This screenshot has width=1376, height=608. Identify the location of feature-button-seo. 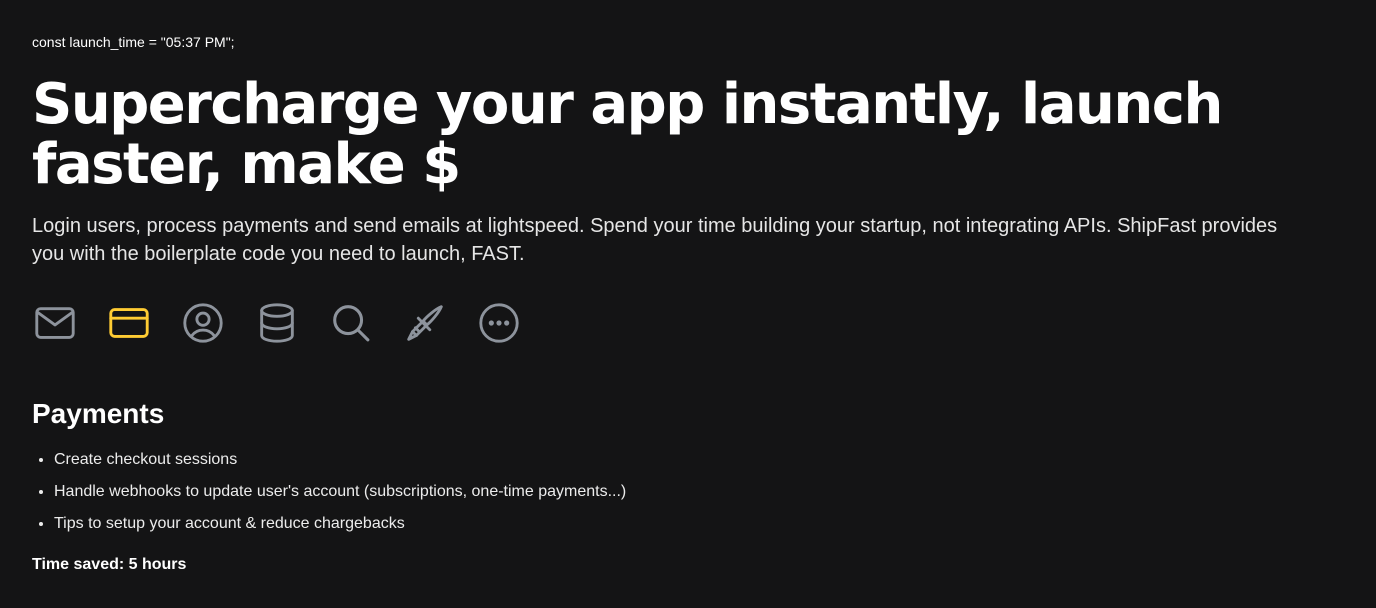
(351, 323).